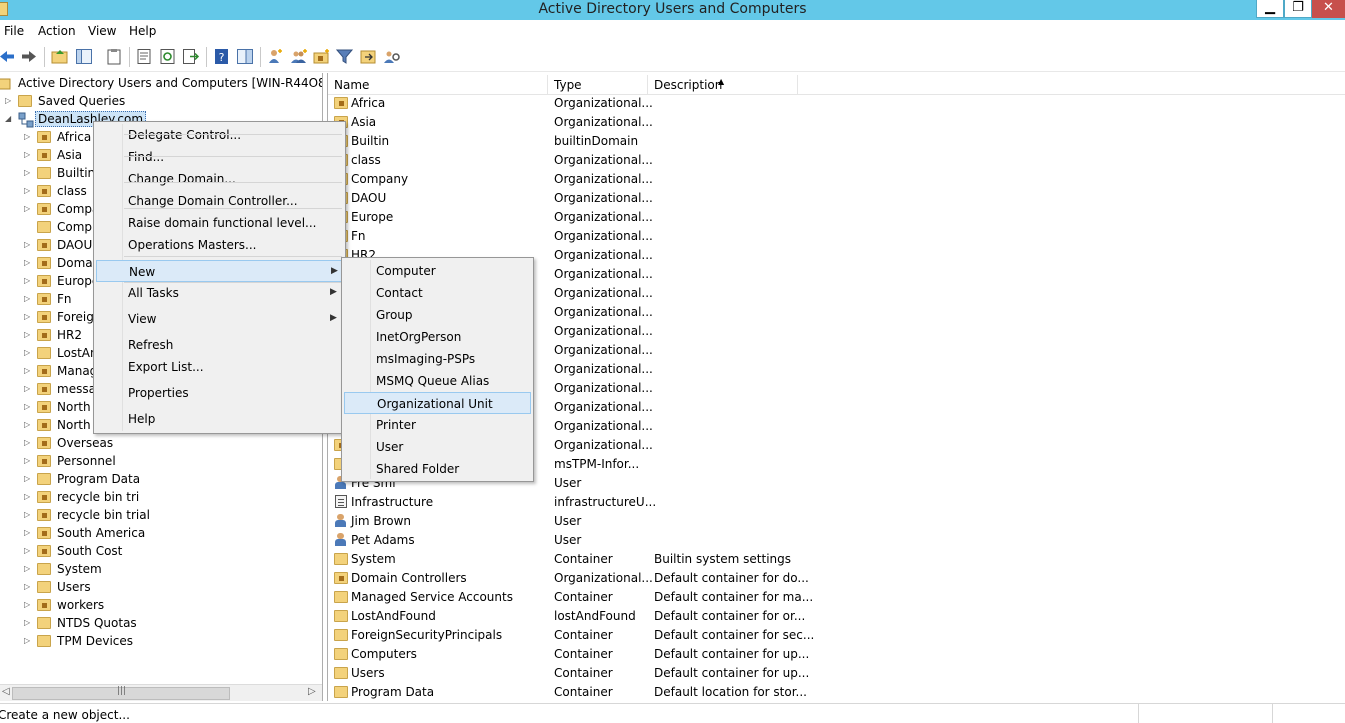  Describe the element at coordinates (723, 85) in the screenshot. I see `column-header-description: Description ▲` at that location.